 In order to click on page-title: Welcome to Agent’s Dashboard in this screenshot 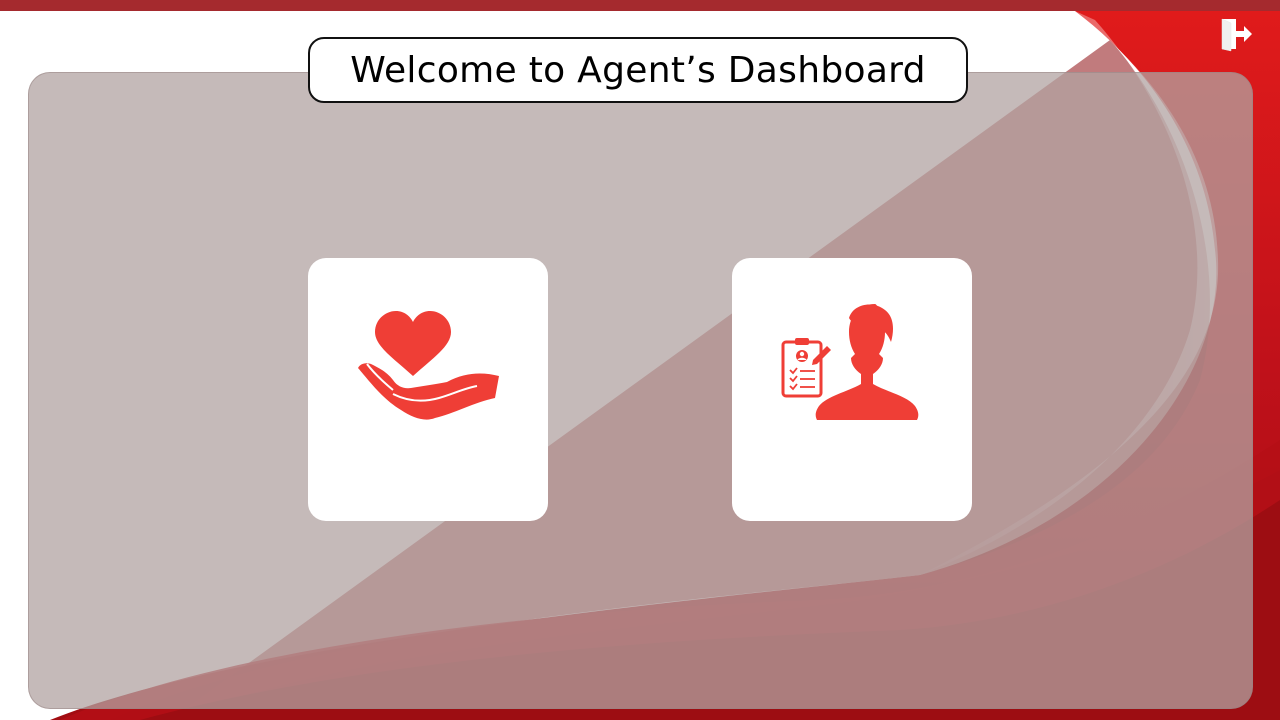, I will do `click(638, 70)`.